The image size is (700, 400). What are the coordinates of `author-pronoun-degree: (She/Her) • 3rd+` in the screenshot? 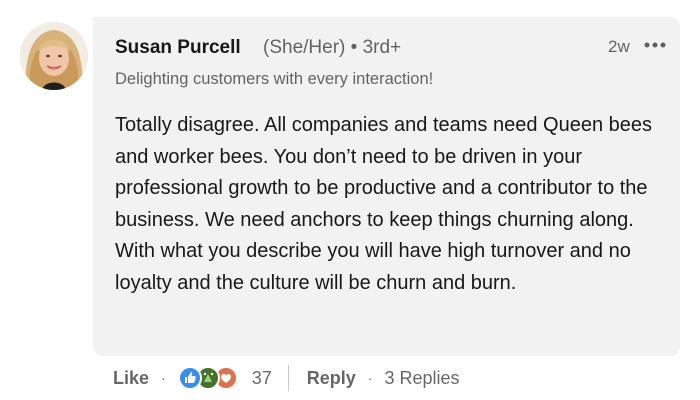 It's located at (332, 47).